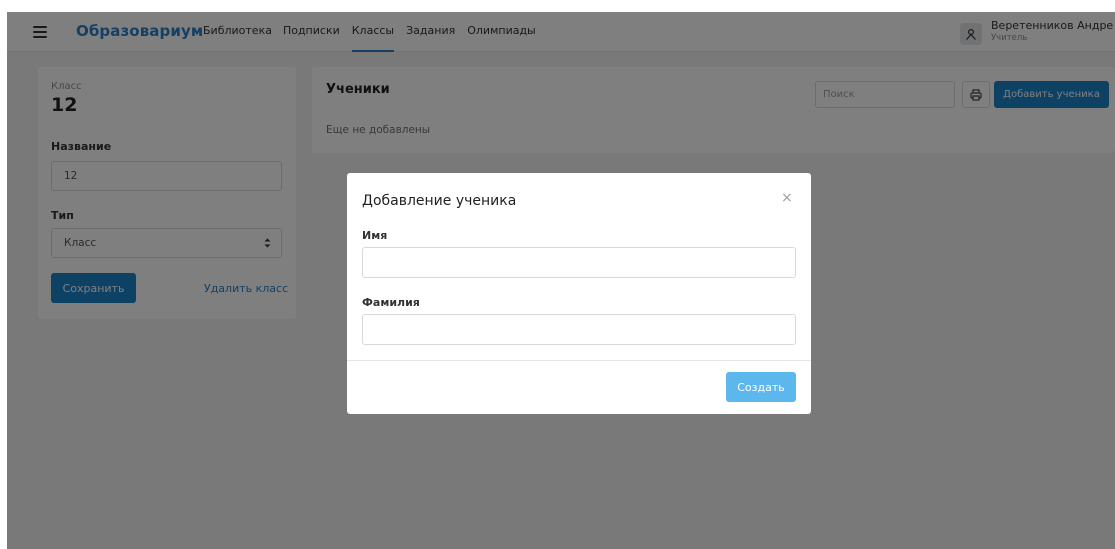  What do you see at coordinates (787, 198) in the screenshot?
I see `close-icon: ×` at bounding box center [787, 198].